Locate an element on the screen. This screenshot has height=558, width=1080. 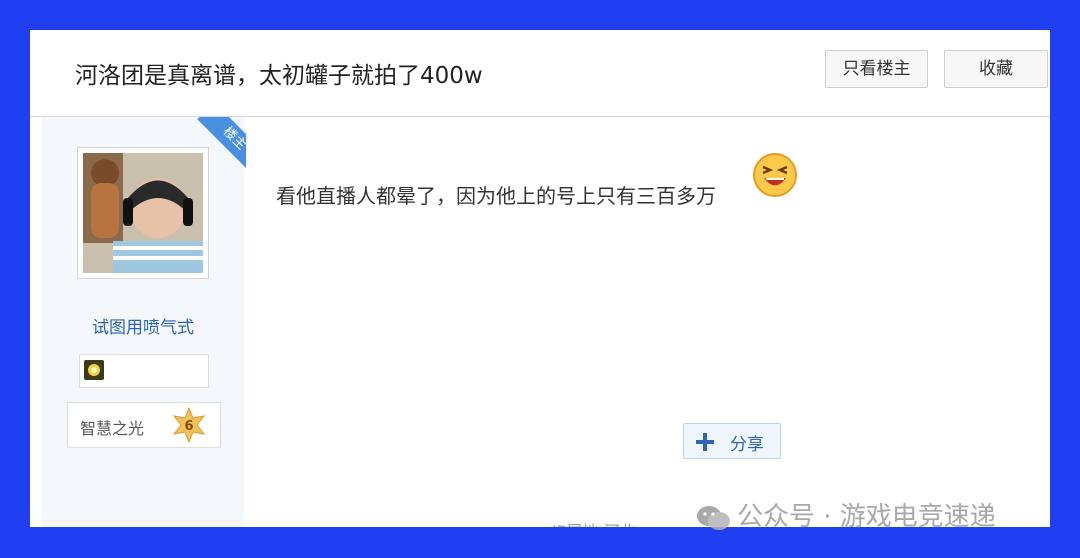
avatar-photo is located at coordinates (143, 213).